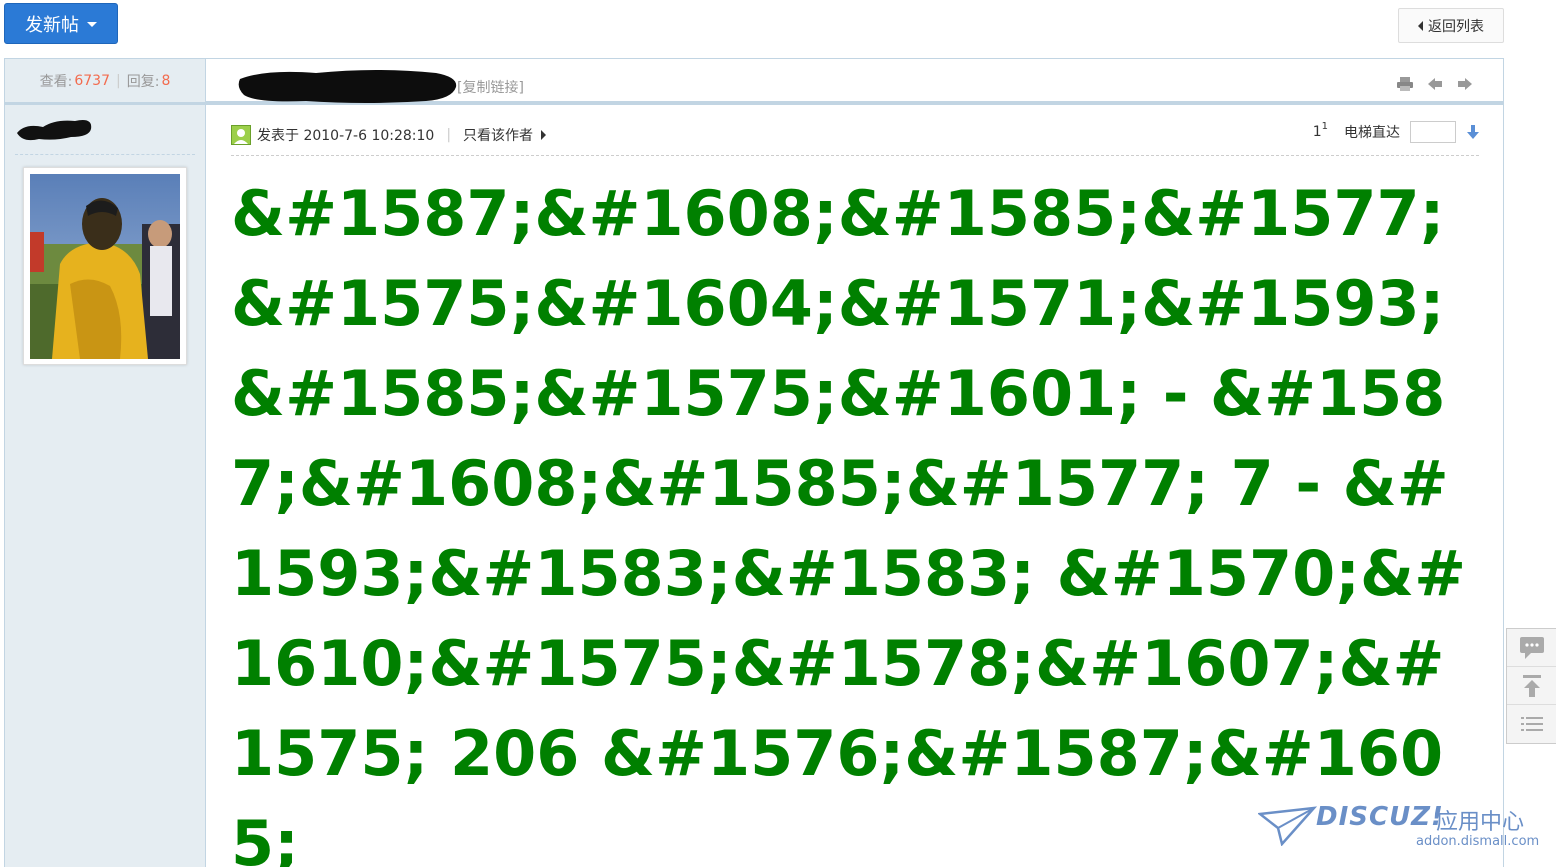  I want to click on down-arrow-icon, so click(1473, 132).